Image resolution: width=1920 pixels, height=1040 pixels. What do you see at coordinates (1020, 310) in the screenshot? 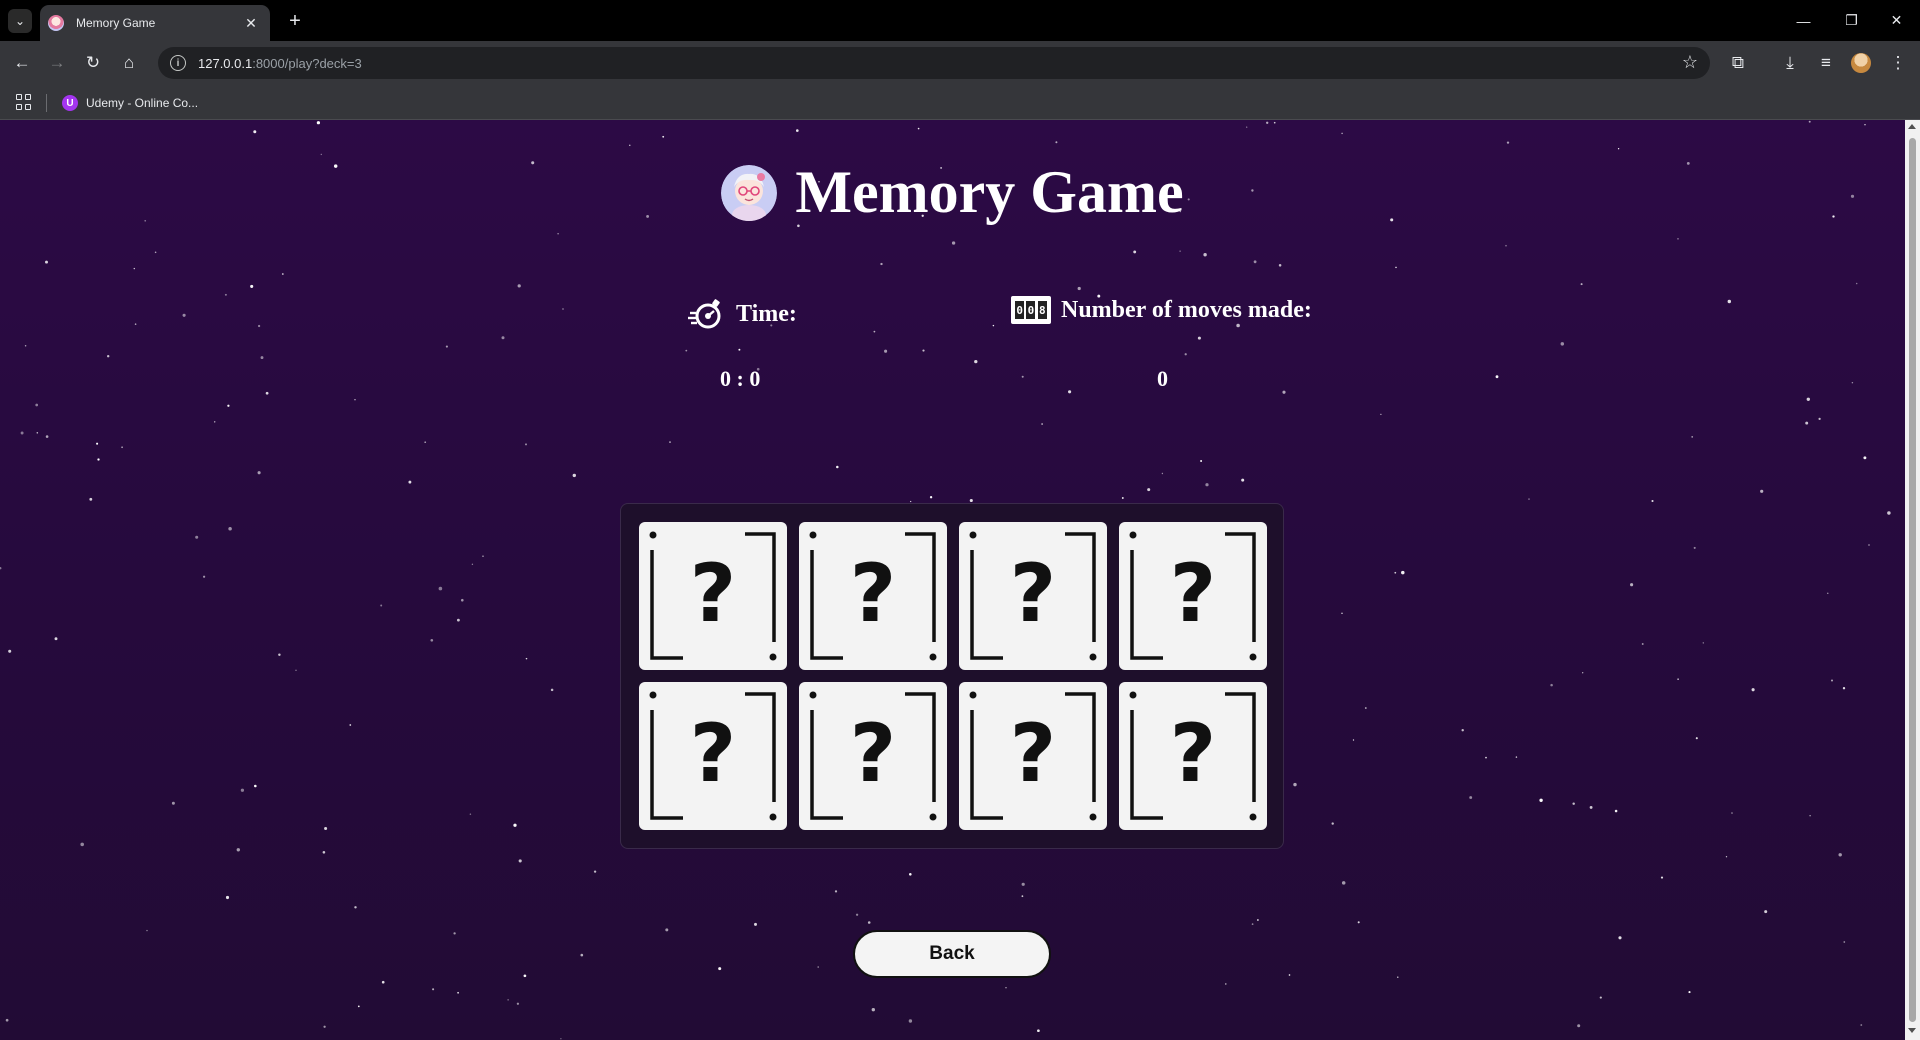
I see `counter-digit-1: 0` at bounding box center [1020, 310].